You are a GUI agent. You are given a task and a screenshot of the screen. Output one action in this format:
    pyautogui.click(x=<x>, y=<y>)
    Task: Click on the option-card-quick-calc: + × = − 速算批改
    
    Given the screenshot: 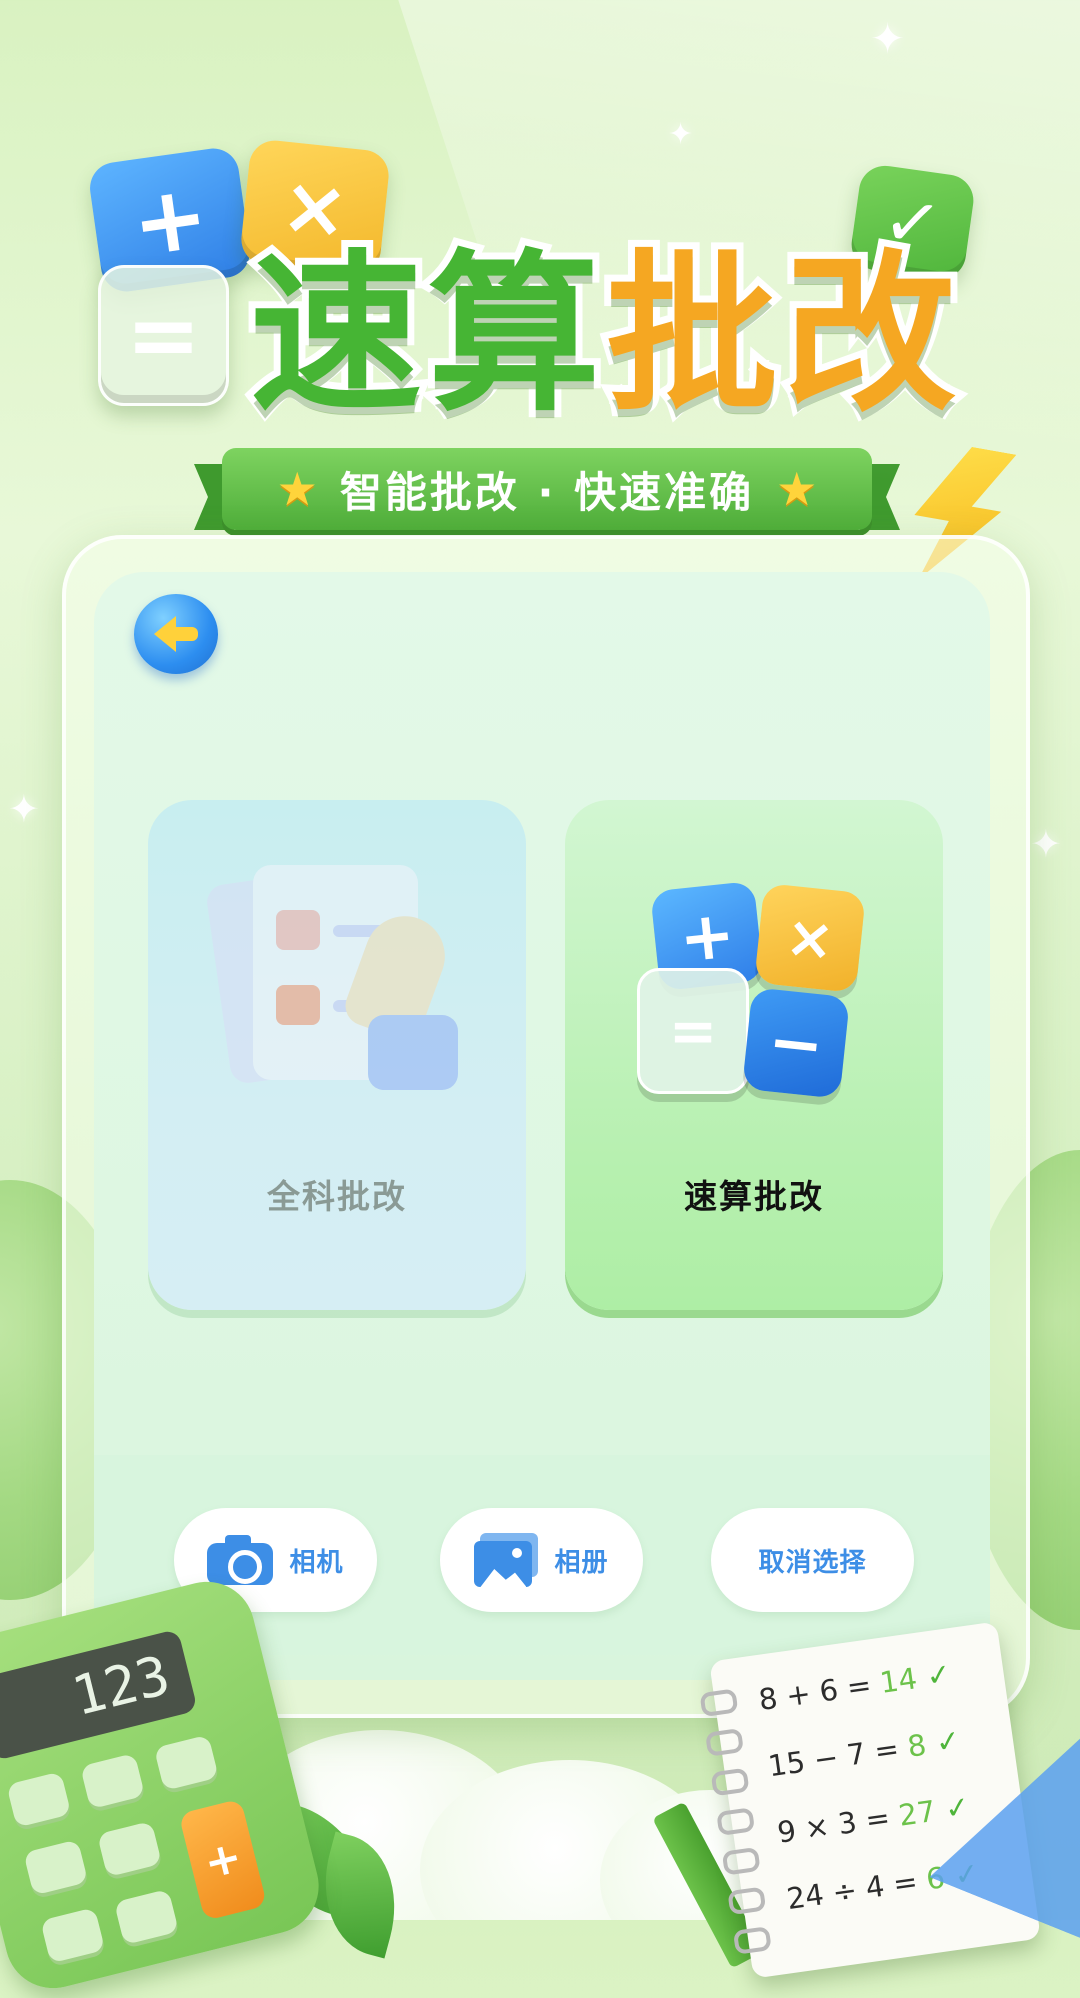 What is the action you would take?
    pyautogui.click(x=754, y=1055)
    